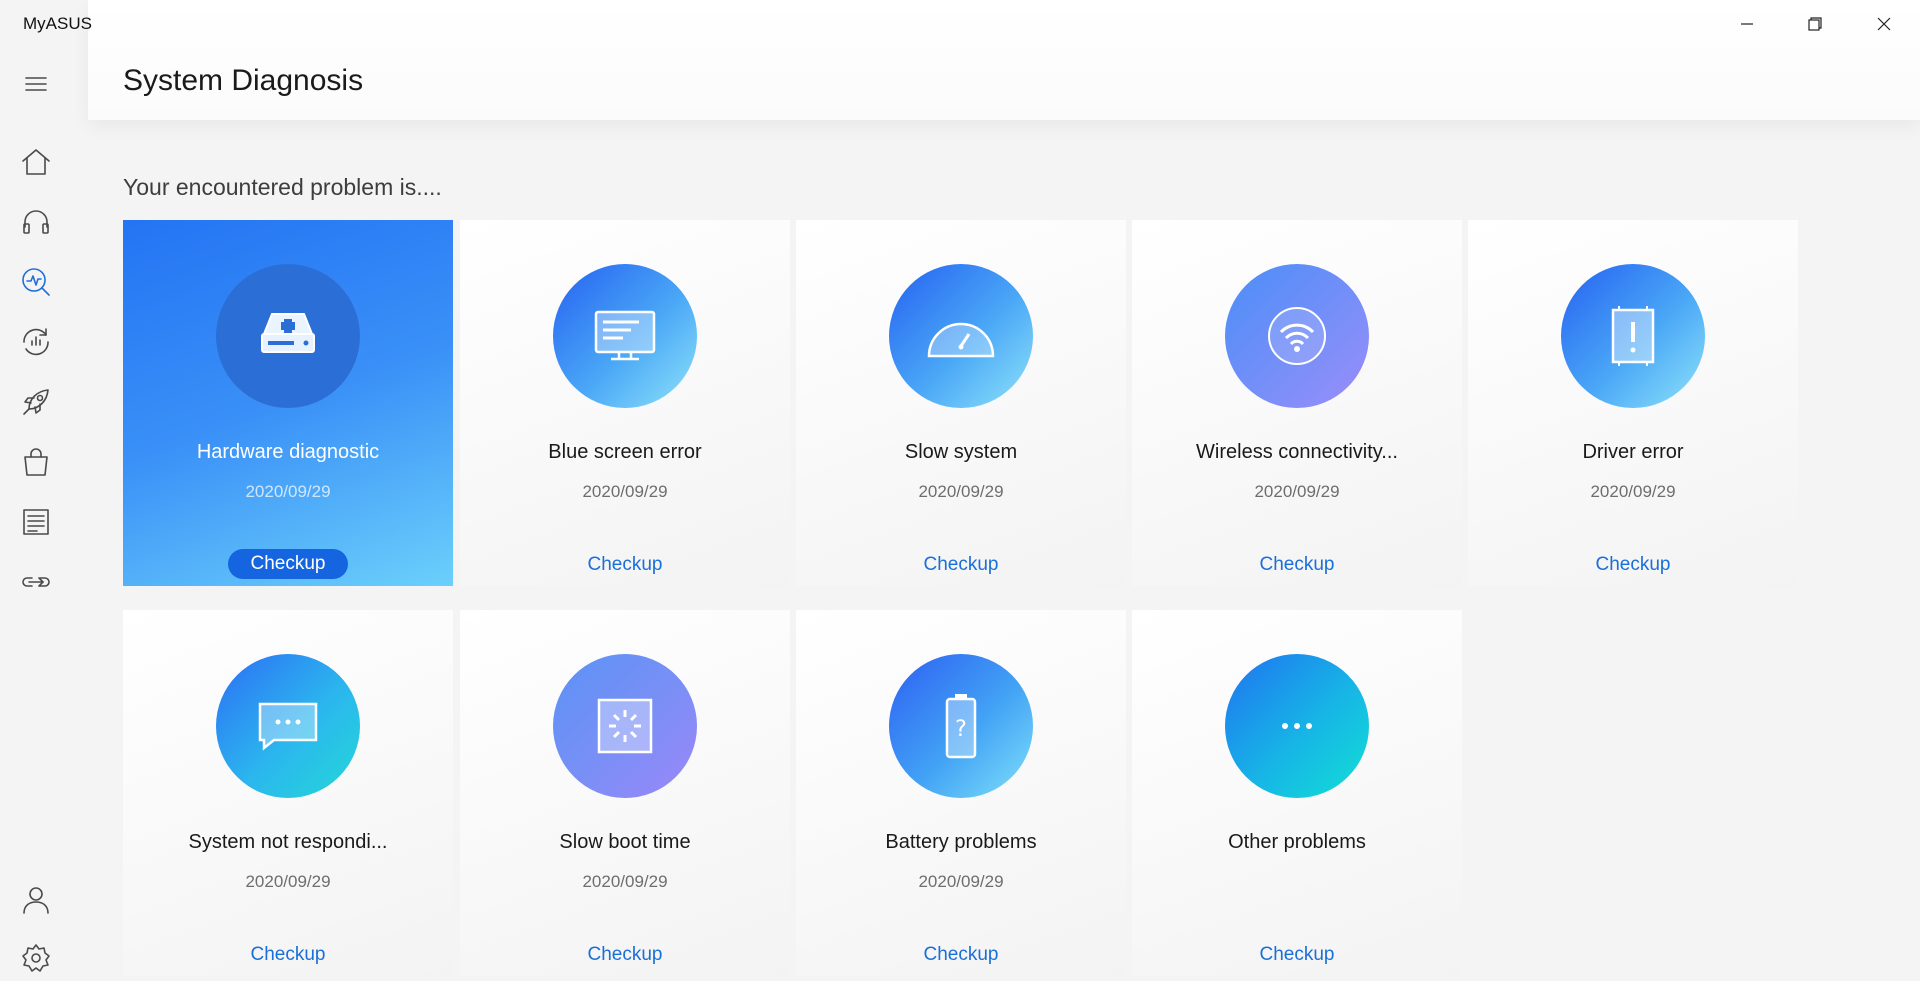  I want to click on menu-icon, so click(36, 84).